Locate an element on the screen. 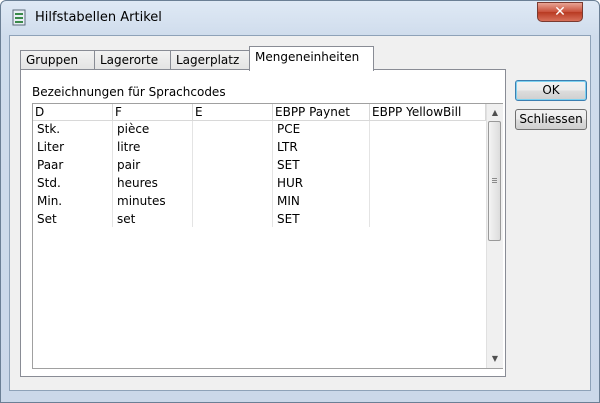 The width and height of the screenshot is (600, 403). cell-d: Set is located at coordinates (74, 219).